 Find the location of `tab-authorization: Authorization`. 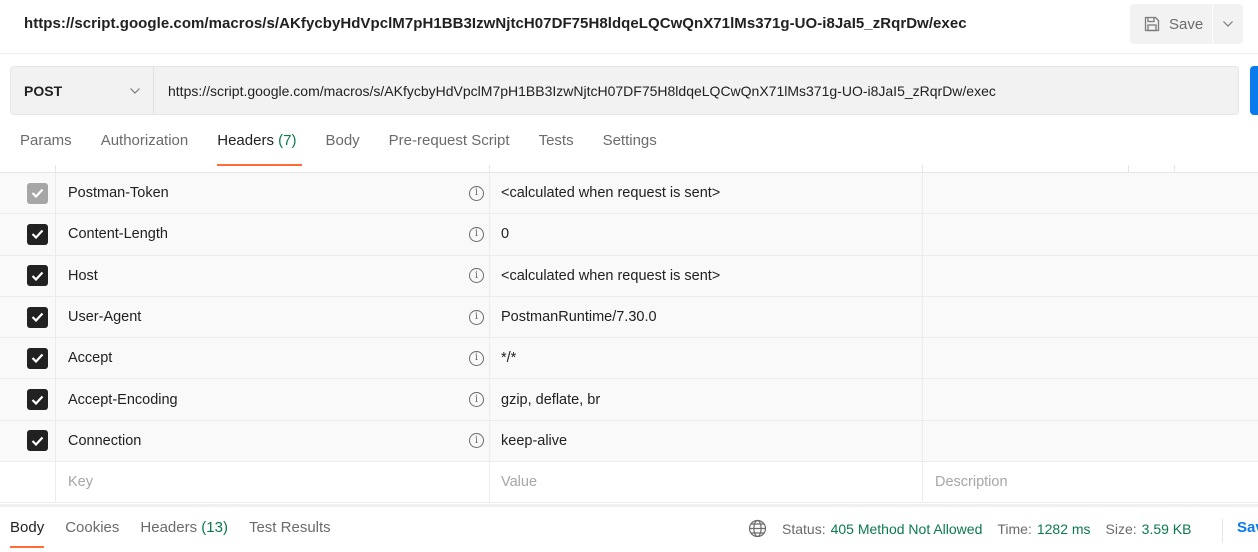

tab-authorization: Authorization is located at coordinates (145, 149).